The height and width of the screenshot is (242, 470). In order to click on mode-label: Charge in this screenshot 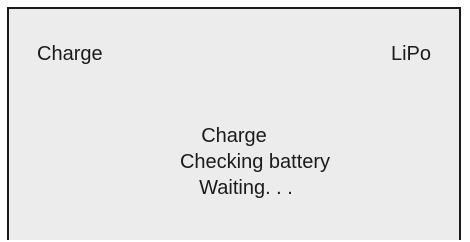, I will do `click(70, 54)`.